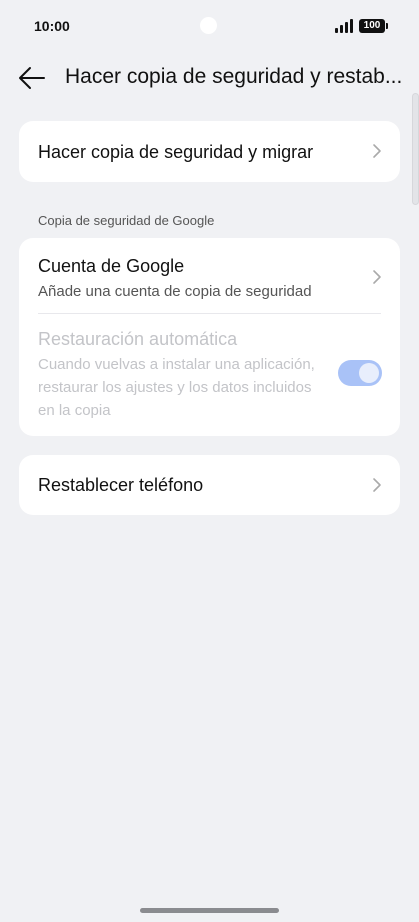 The image size is (419, 922). Describe the element at coordinates (52, 26) in the screenshot. I see `status-time: 10:00` at that location.